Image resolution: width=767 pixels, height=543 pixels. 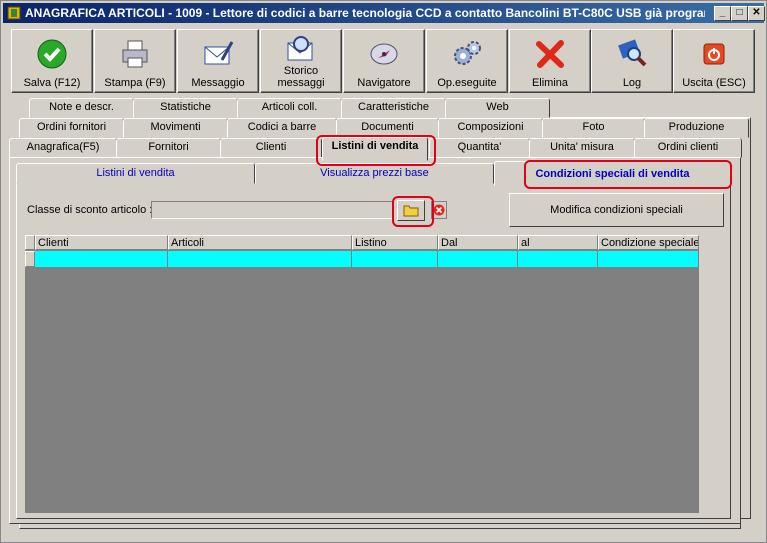 What do you see at coordinates (582, 148) in the screenshot?
I see `tab-unita-misura: Unita' misura` at bounding box center [582, 148].